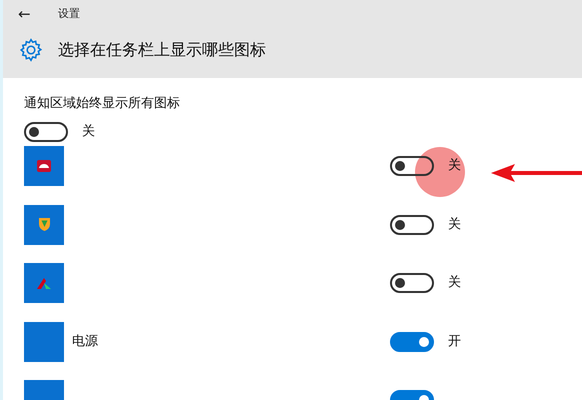  Describe the element at coordinates (44, 342) in the screenshot. I see `app-tile` at that location.